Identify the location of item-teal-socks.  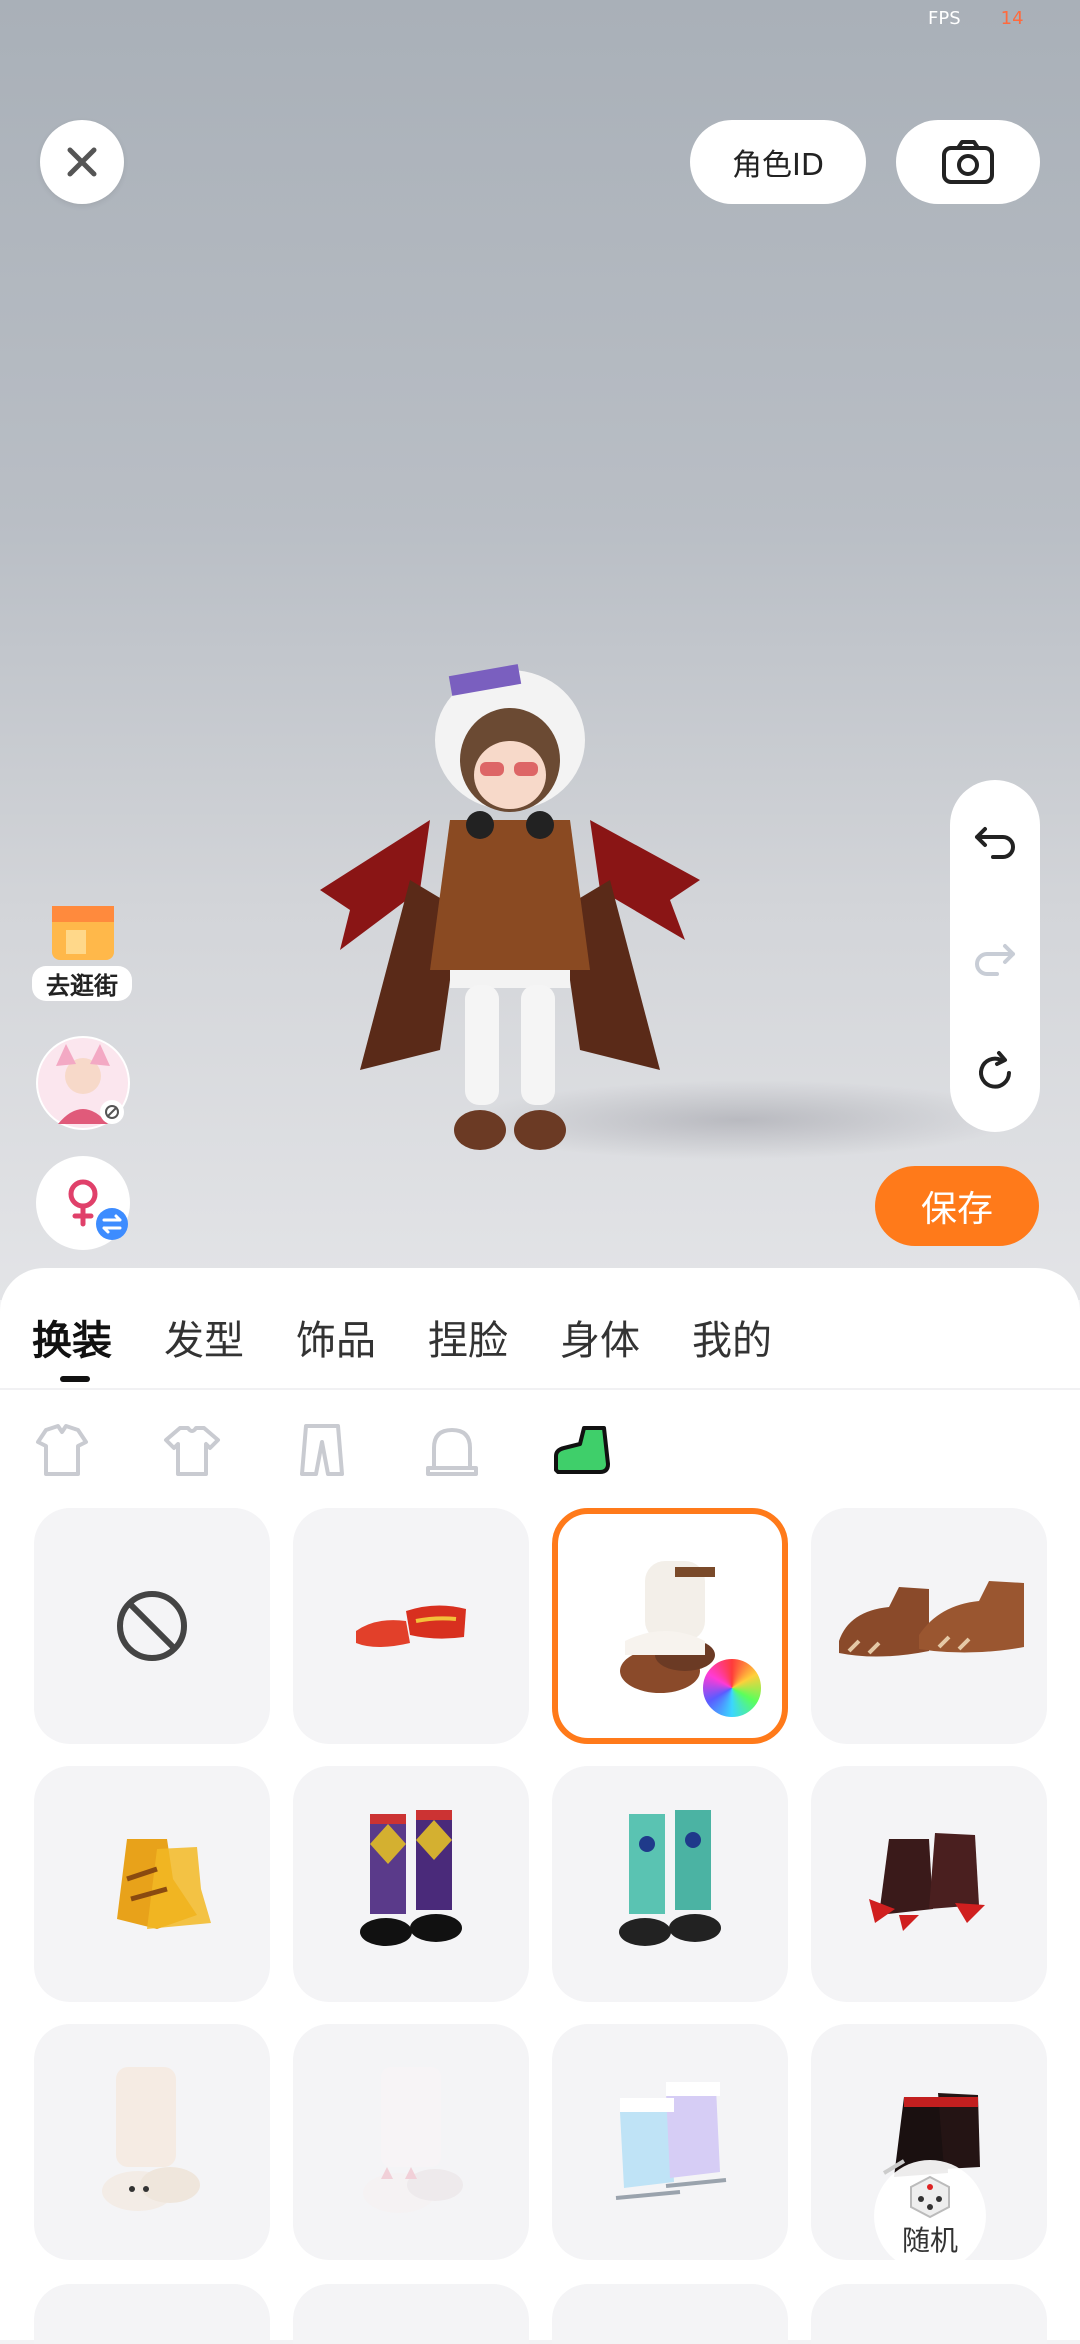
(670, 1884).